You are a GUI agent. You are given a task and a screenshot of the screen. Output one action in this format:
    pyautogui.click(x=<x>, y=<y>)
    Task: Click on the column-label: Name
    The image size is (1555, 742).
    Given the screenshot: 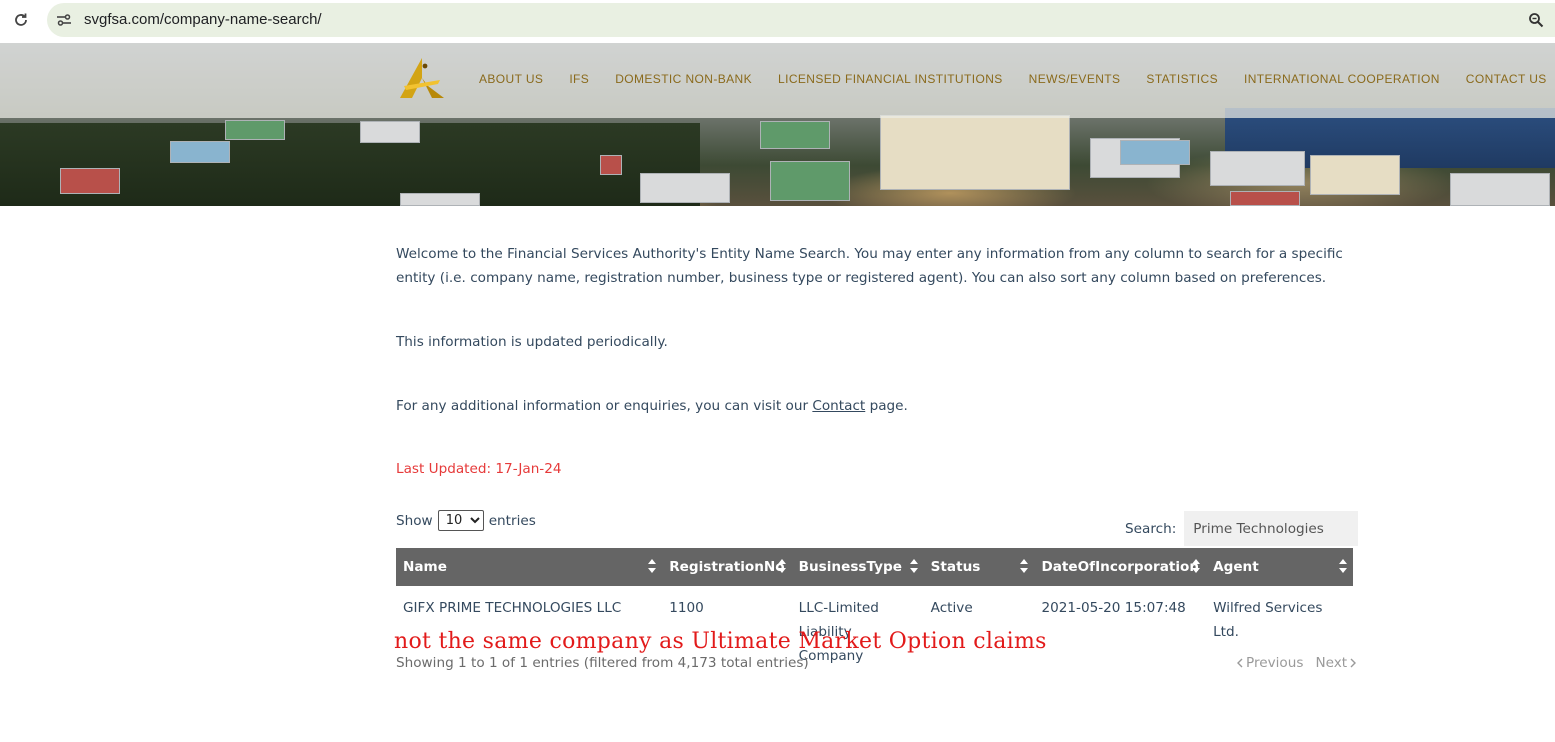 What is the action you would take?
    pyautogui.click(x=425, y=567)
    